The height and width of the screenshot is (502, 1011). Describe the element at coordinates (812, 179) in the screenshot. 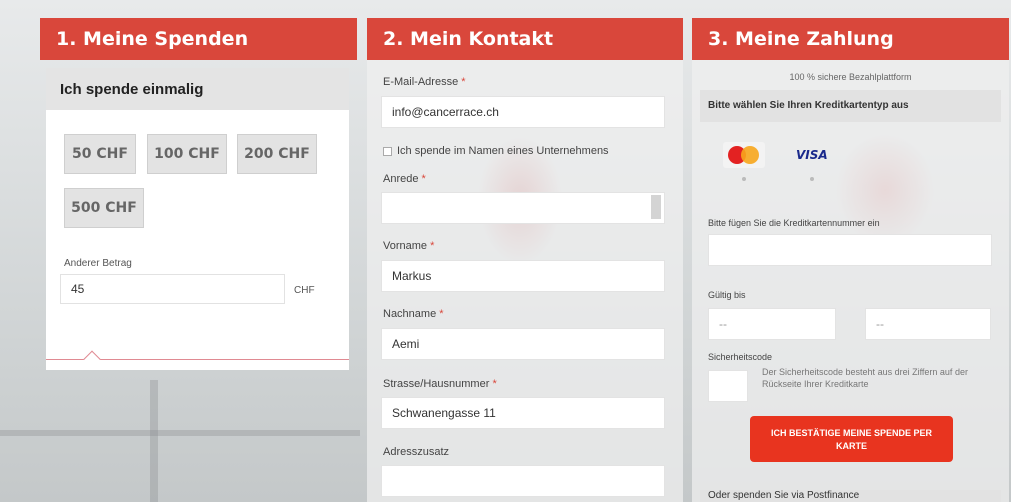

I see `visa-radio` at that location.